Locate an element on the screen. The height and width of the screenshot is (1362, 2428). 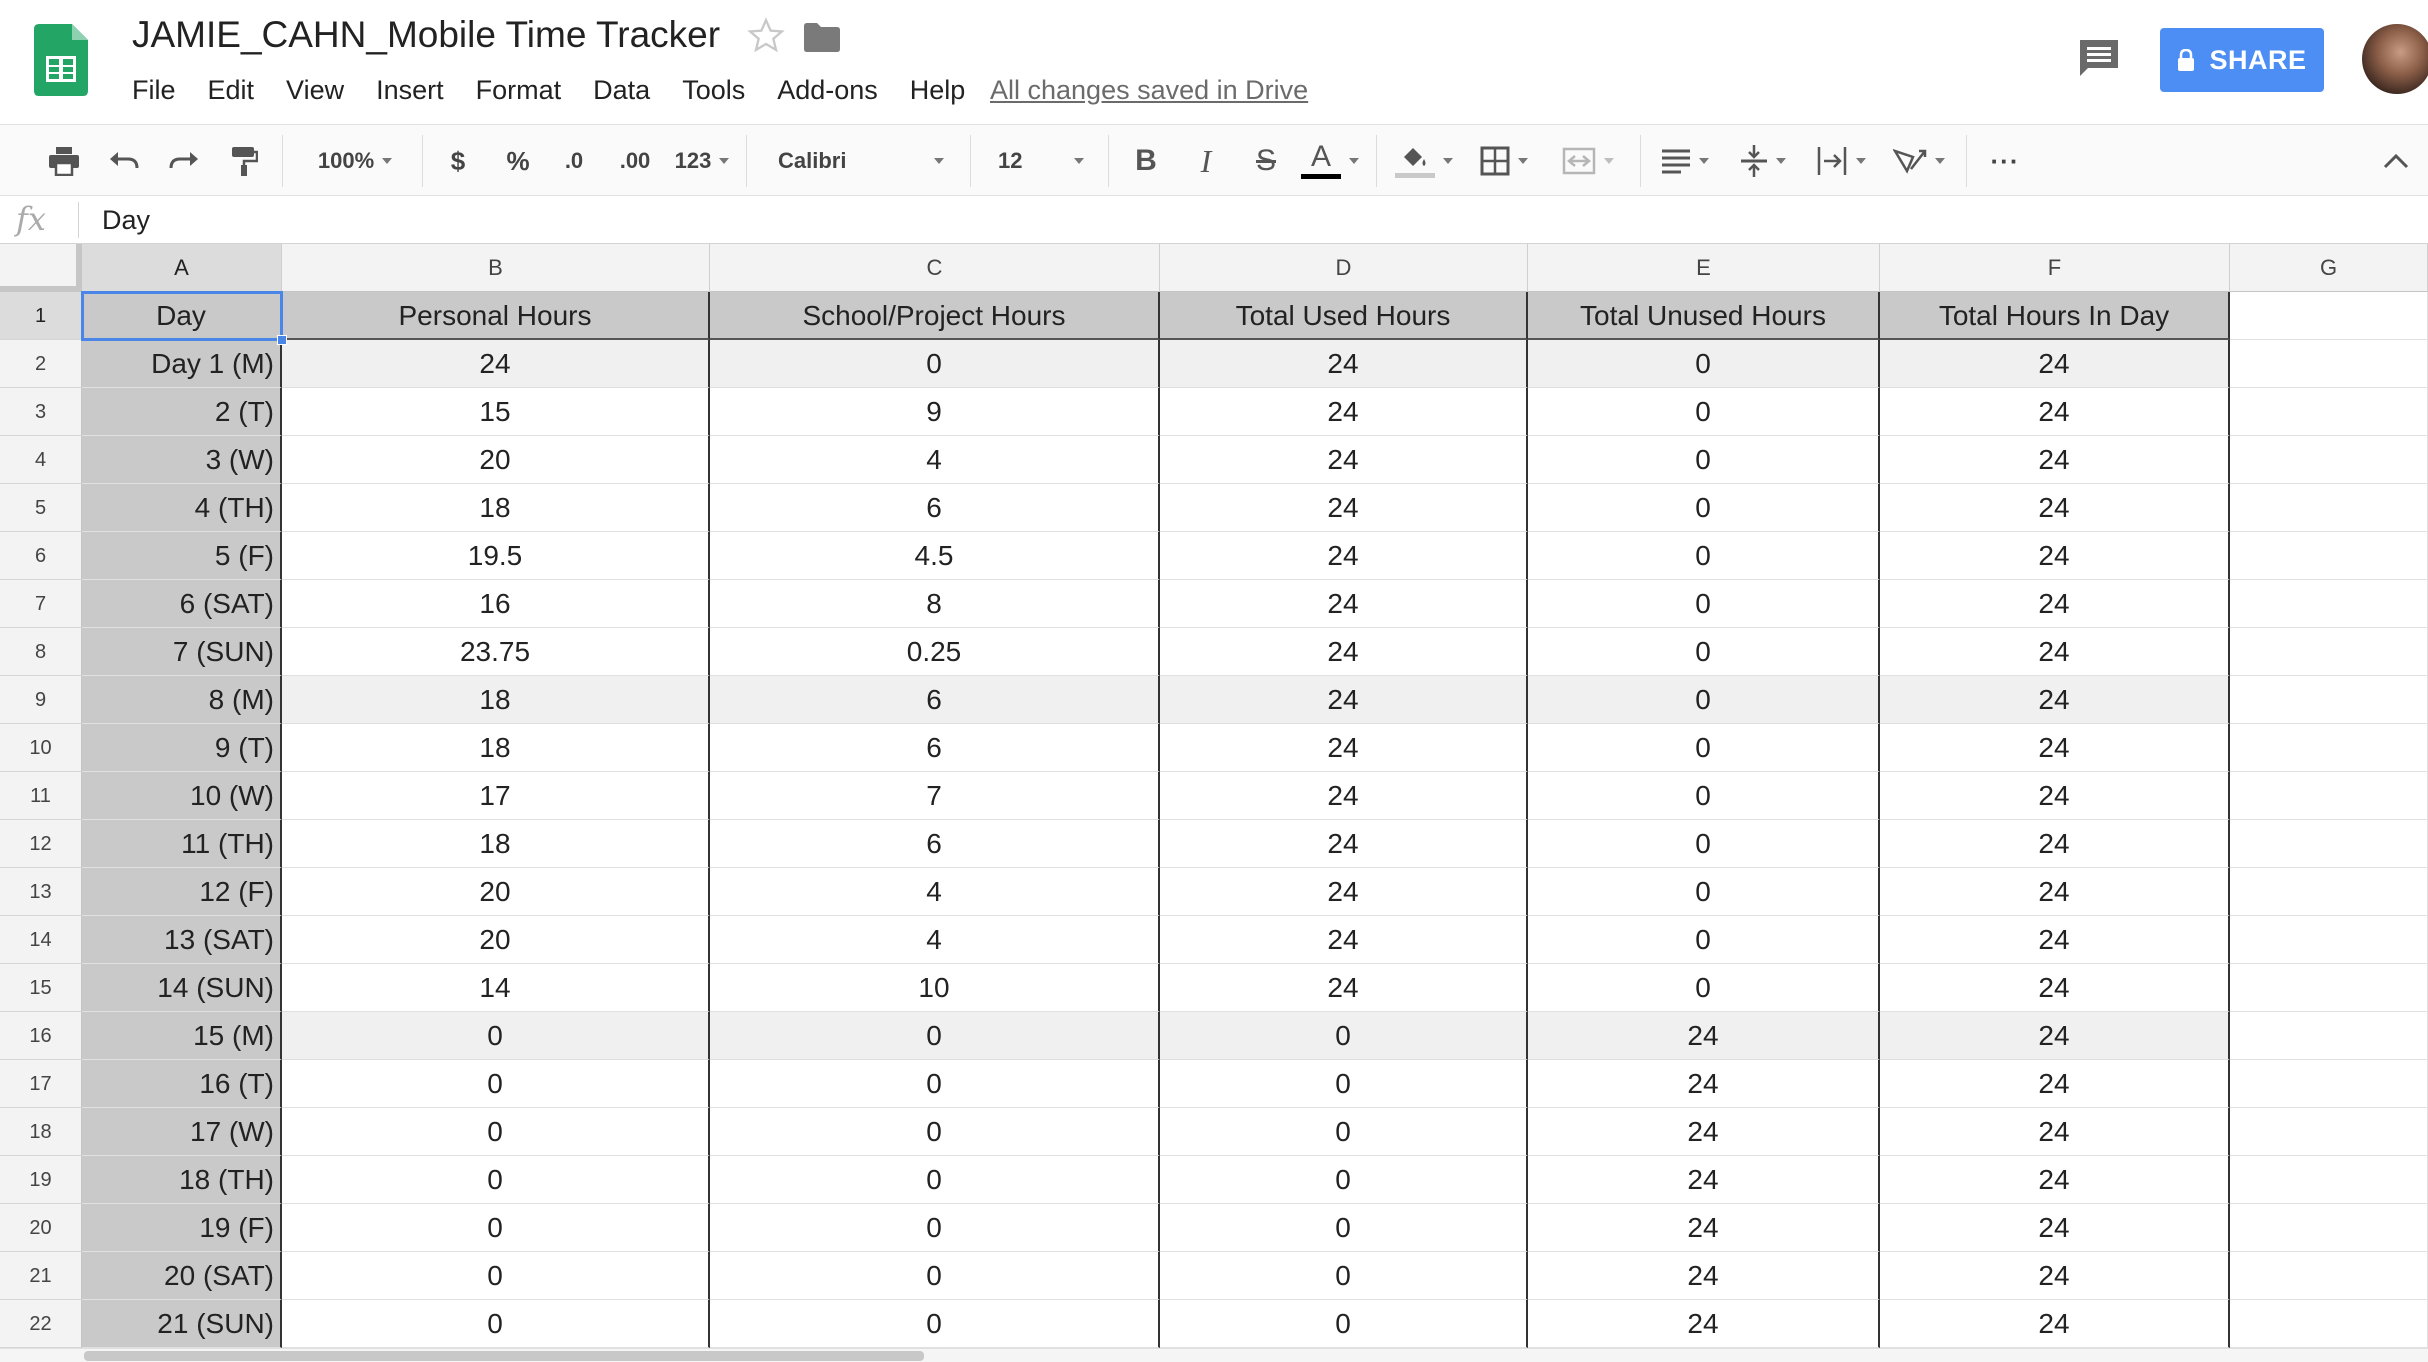
menu-addons: Add-ons is located at coordinates (827, 90).